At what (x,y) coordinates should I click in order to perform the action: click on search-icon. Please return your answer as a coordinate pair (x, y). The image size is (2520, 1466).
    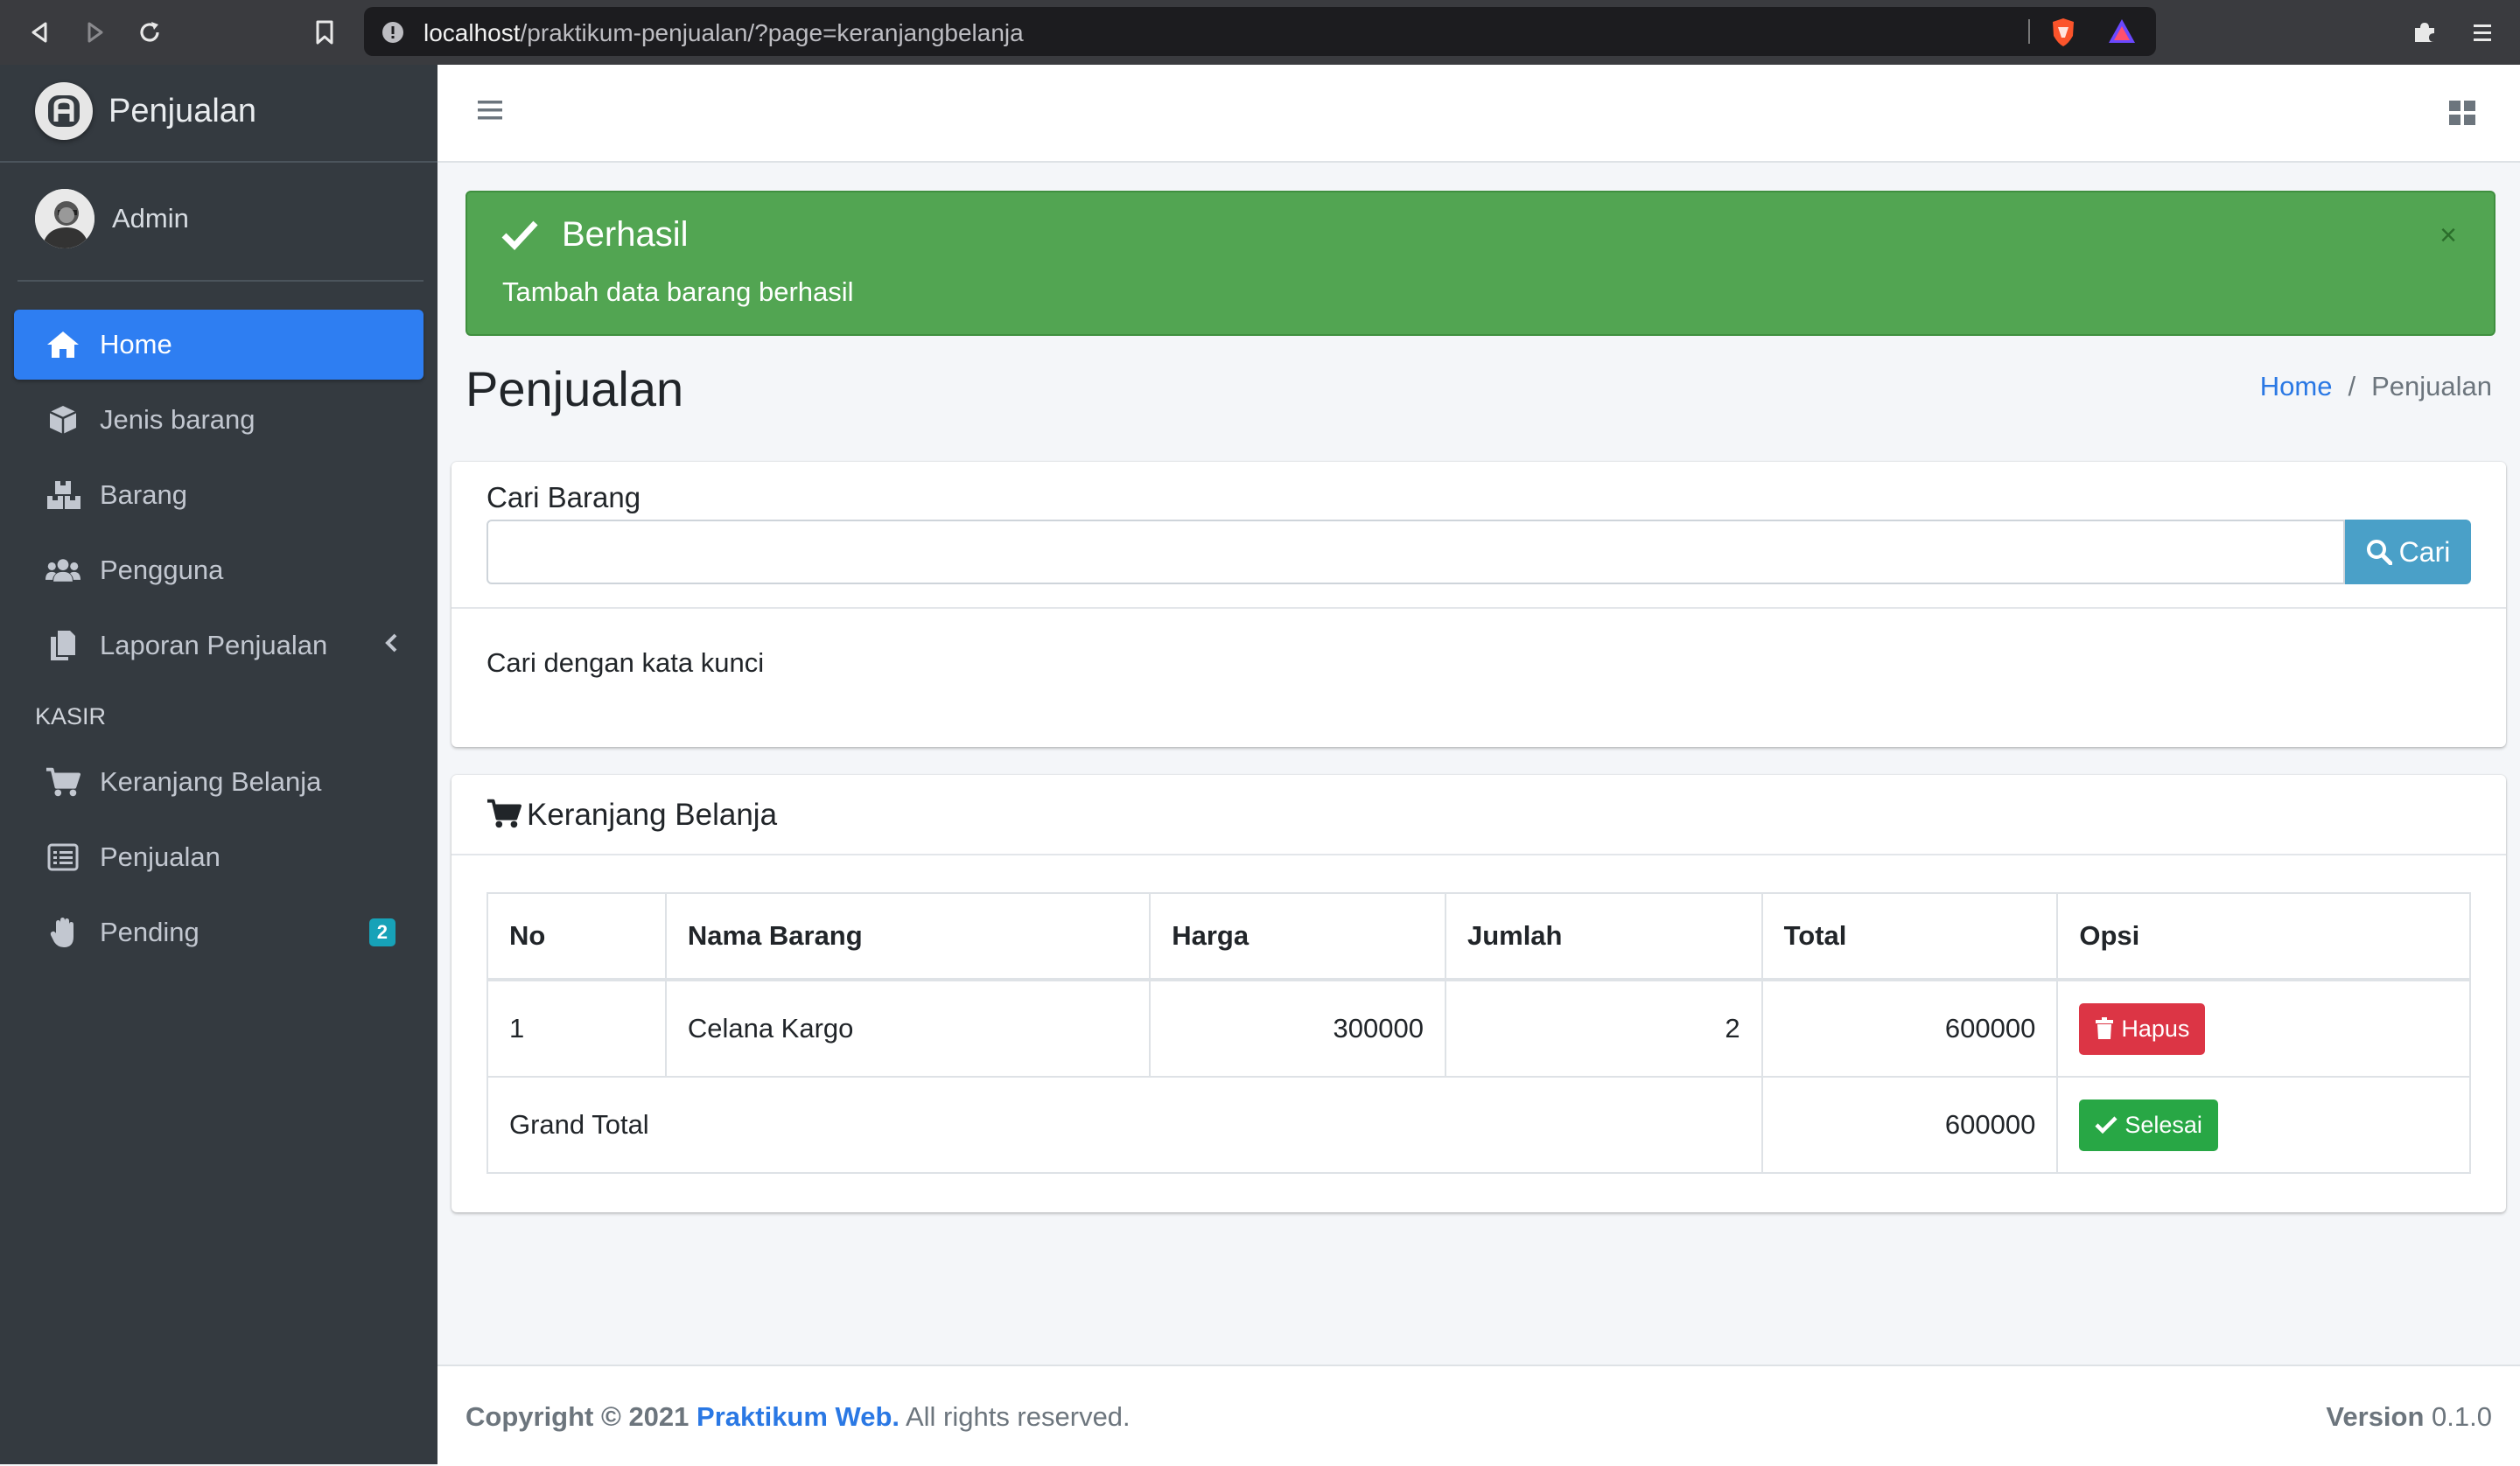
    Looking at the image, I should click on (2379, 552).